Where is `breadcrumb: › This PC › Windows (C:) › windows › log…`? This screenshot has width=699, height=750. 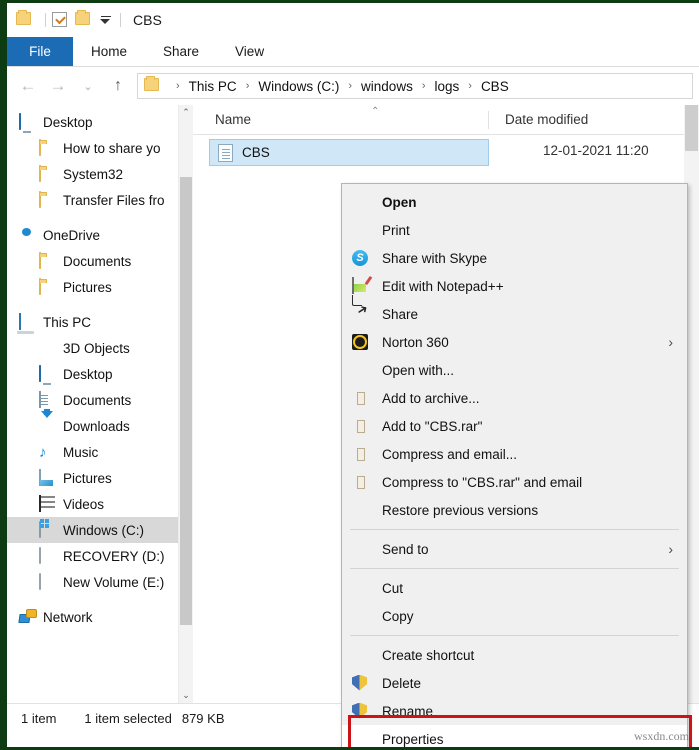
breadcrumb: › This PC › Windows (C:) › windows › log… is located at coordinates (415, 86).